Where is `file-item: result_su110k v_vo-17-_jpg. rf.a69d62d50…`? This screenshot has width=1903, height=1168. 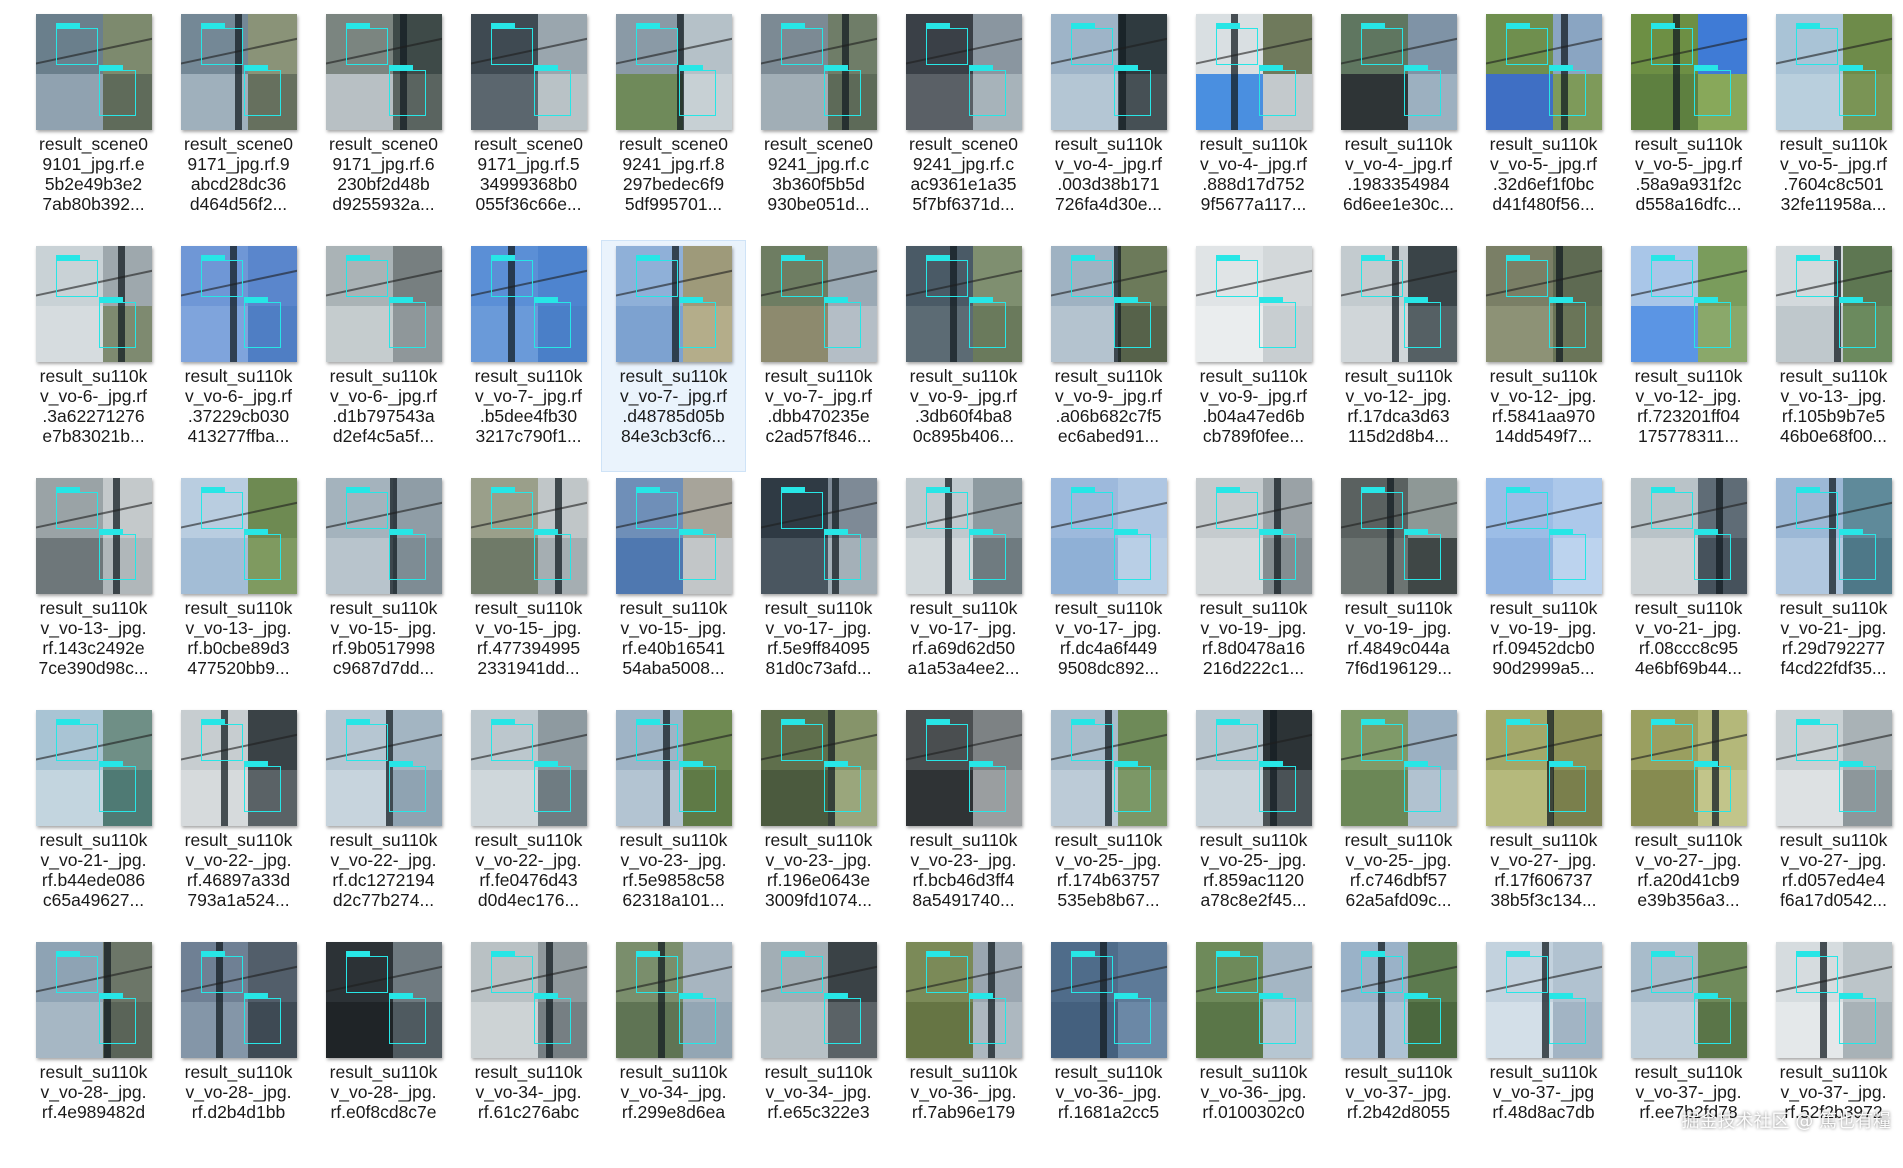
file-item: result_su110k v_vo-17-_jpg. rf.a69d62d50… is located at coordinates (963, 588).